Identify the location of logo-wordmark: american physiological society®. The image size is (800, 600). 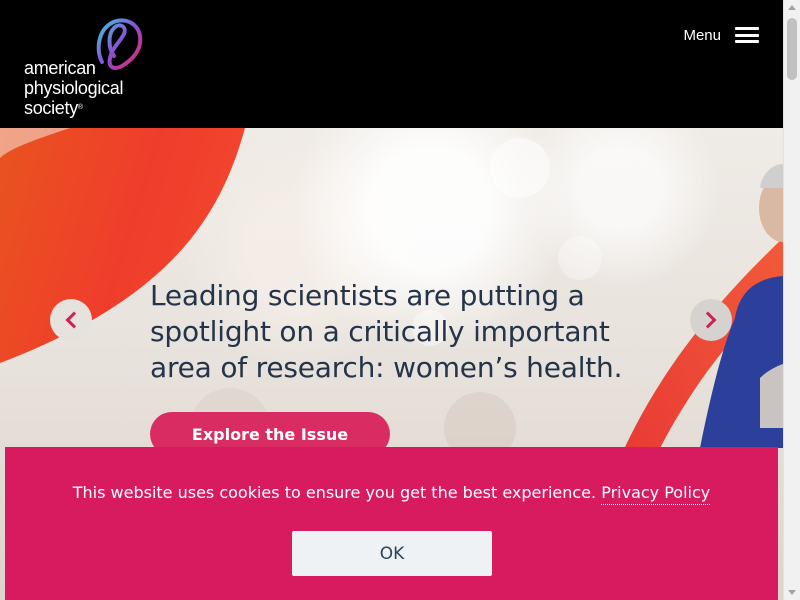
(73, 88).